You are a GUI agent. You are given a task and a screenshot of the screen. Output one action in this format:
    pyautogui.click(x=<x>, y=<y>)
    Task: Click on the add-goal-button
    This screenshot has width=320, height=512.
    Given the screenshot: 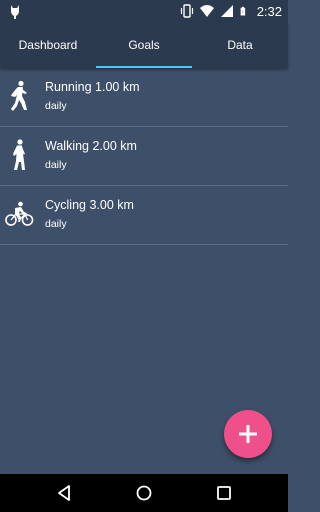 What is the action you would take?
    pyautogui.click(x=248, y=434)
    